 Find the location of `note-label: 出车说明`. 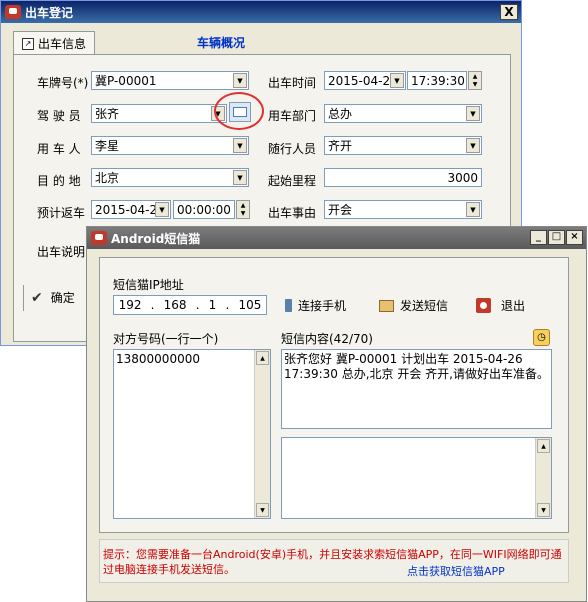

note-label: 出车说明 is located at coordinates (61, 252).